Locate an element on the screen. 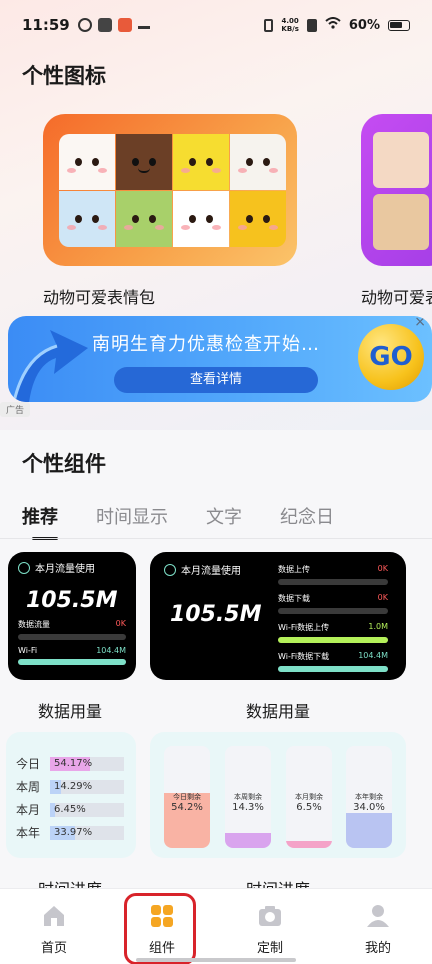  ad-go-button: GO is located at coordinates (391, 357).